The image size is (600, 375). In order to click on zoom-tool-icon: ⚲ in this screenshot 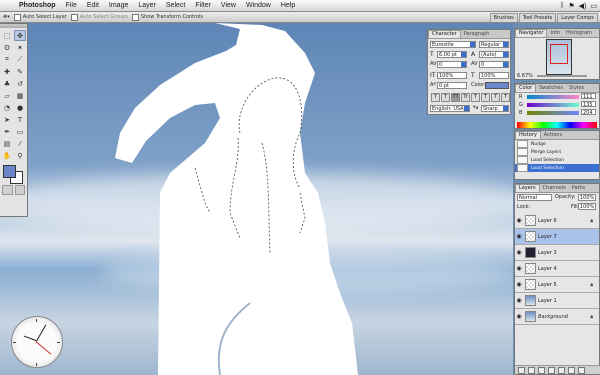, I will do `click(20, 155)`.